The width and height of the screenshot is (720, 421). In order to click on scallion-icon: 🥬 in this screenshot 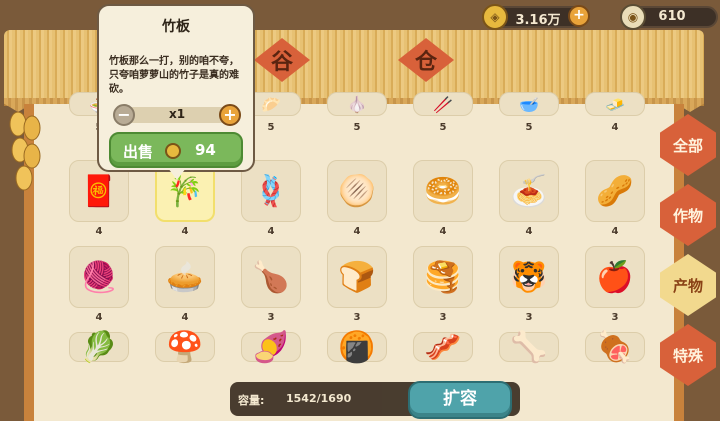, I will do `click(99, 347)`.